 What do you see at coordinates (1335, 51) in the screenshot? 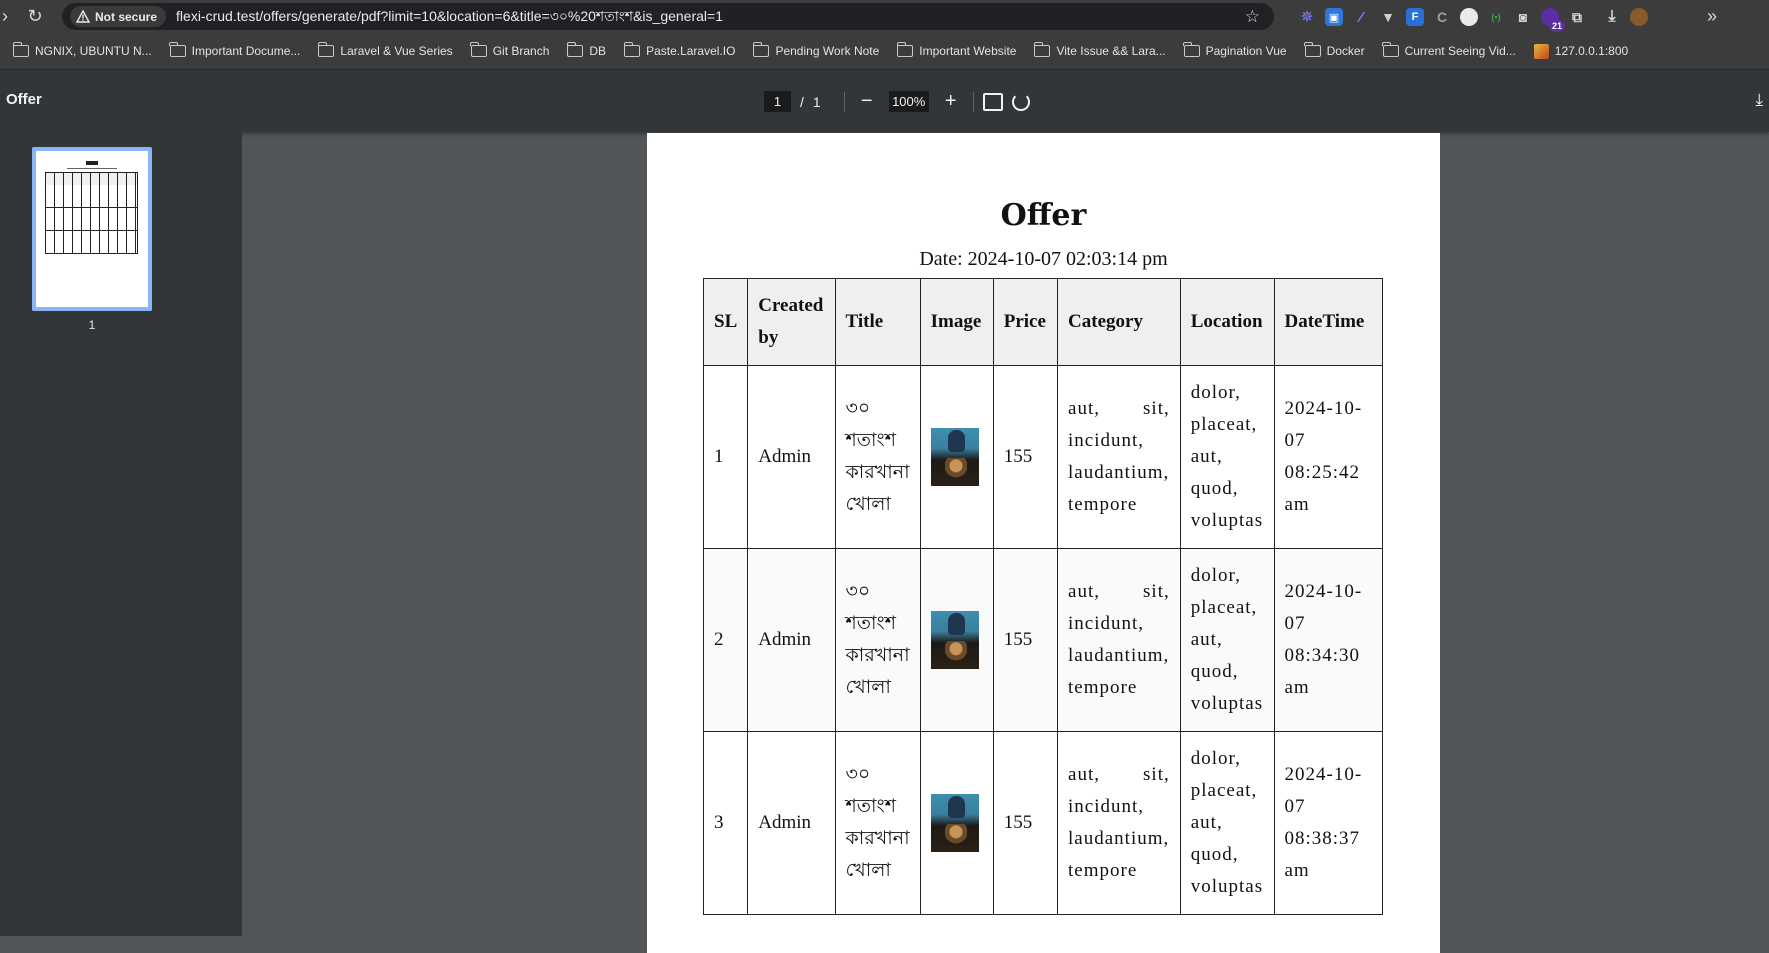
I see `bookmark-item: Docker` at bounding box center [1335, 51].